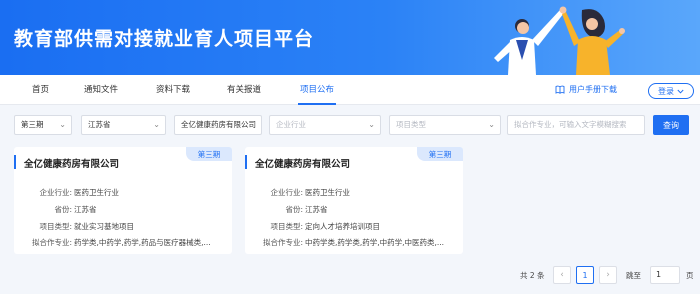 This screenshot has width=700, height=294. I want to click on manual-download-link: 用户手册下载, so click(586, 89).